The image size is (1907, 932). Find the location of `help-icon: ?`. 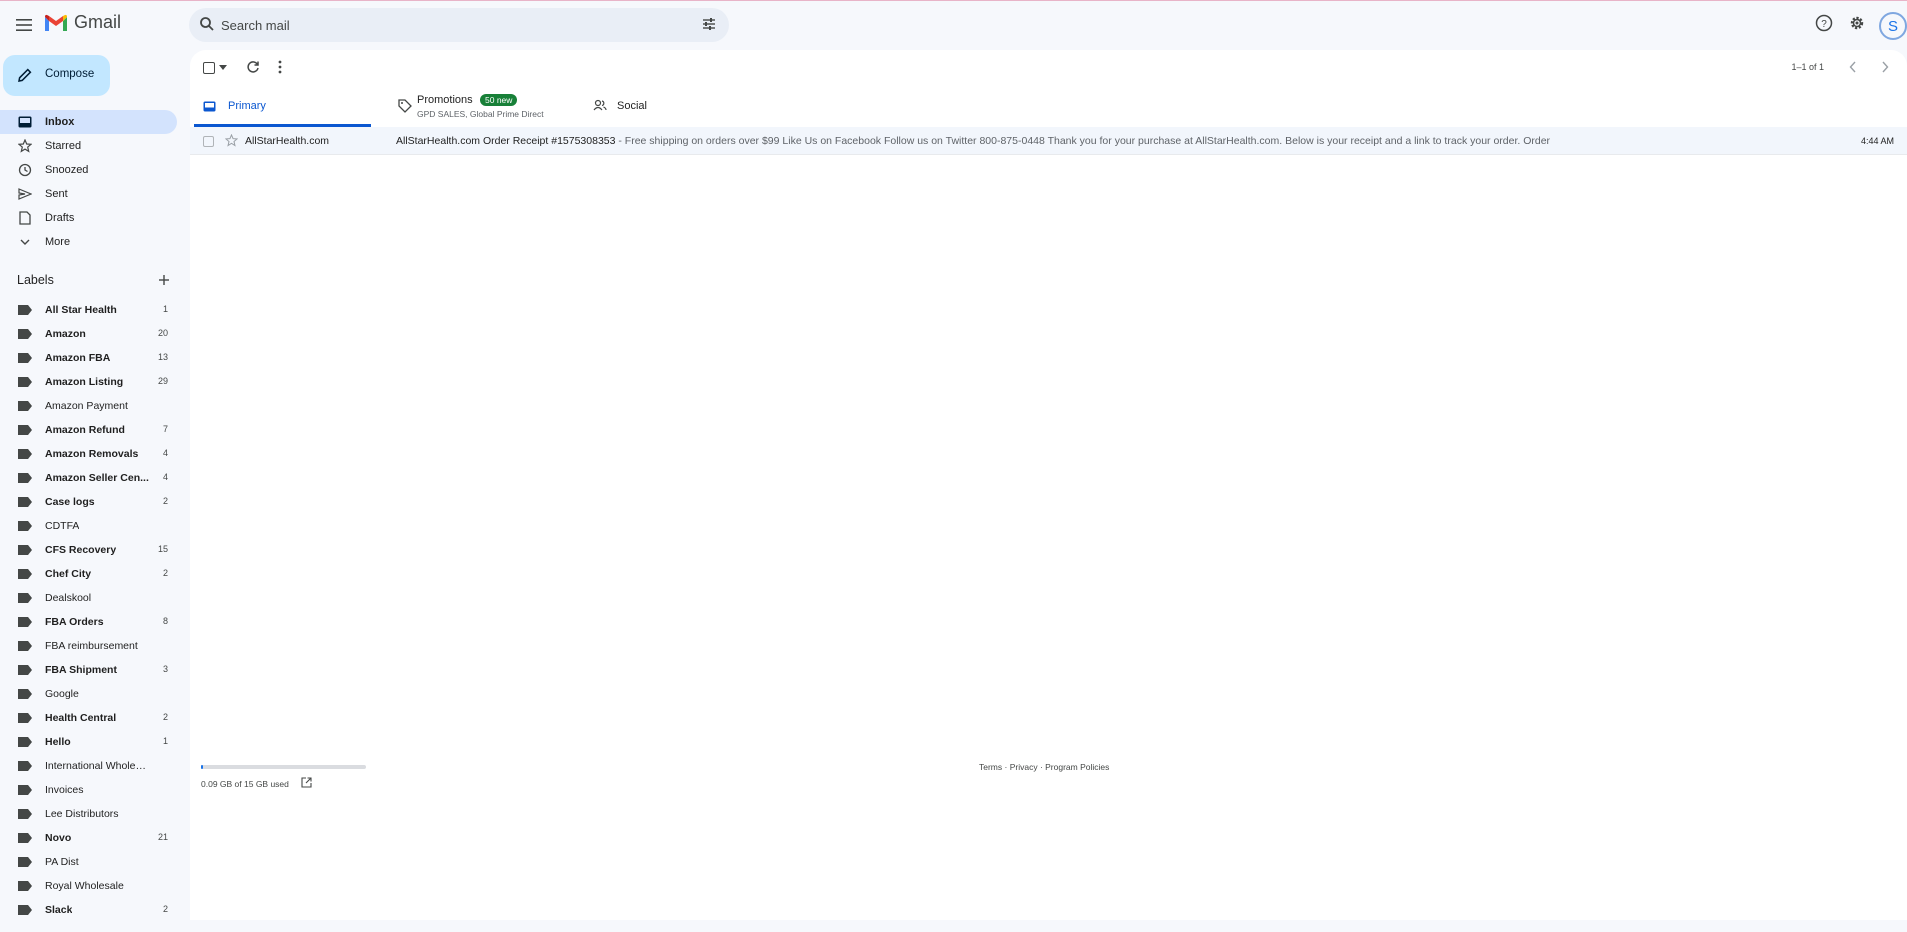

help-icon: ? is located at coordinates (1824, 23).